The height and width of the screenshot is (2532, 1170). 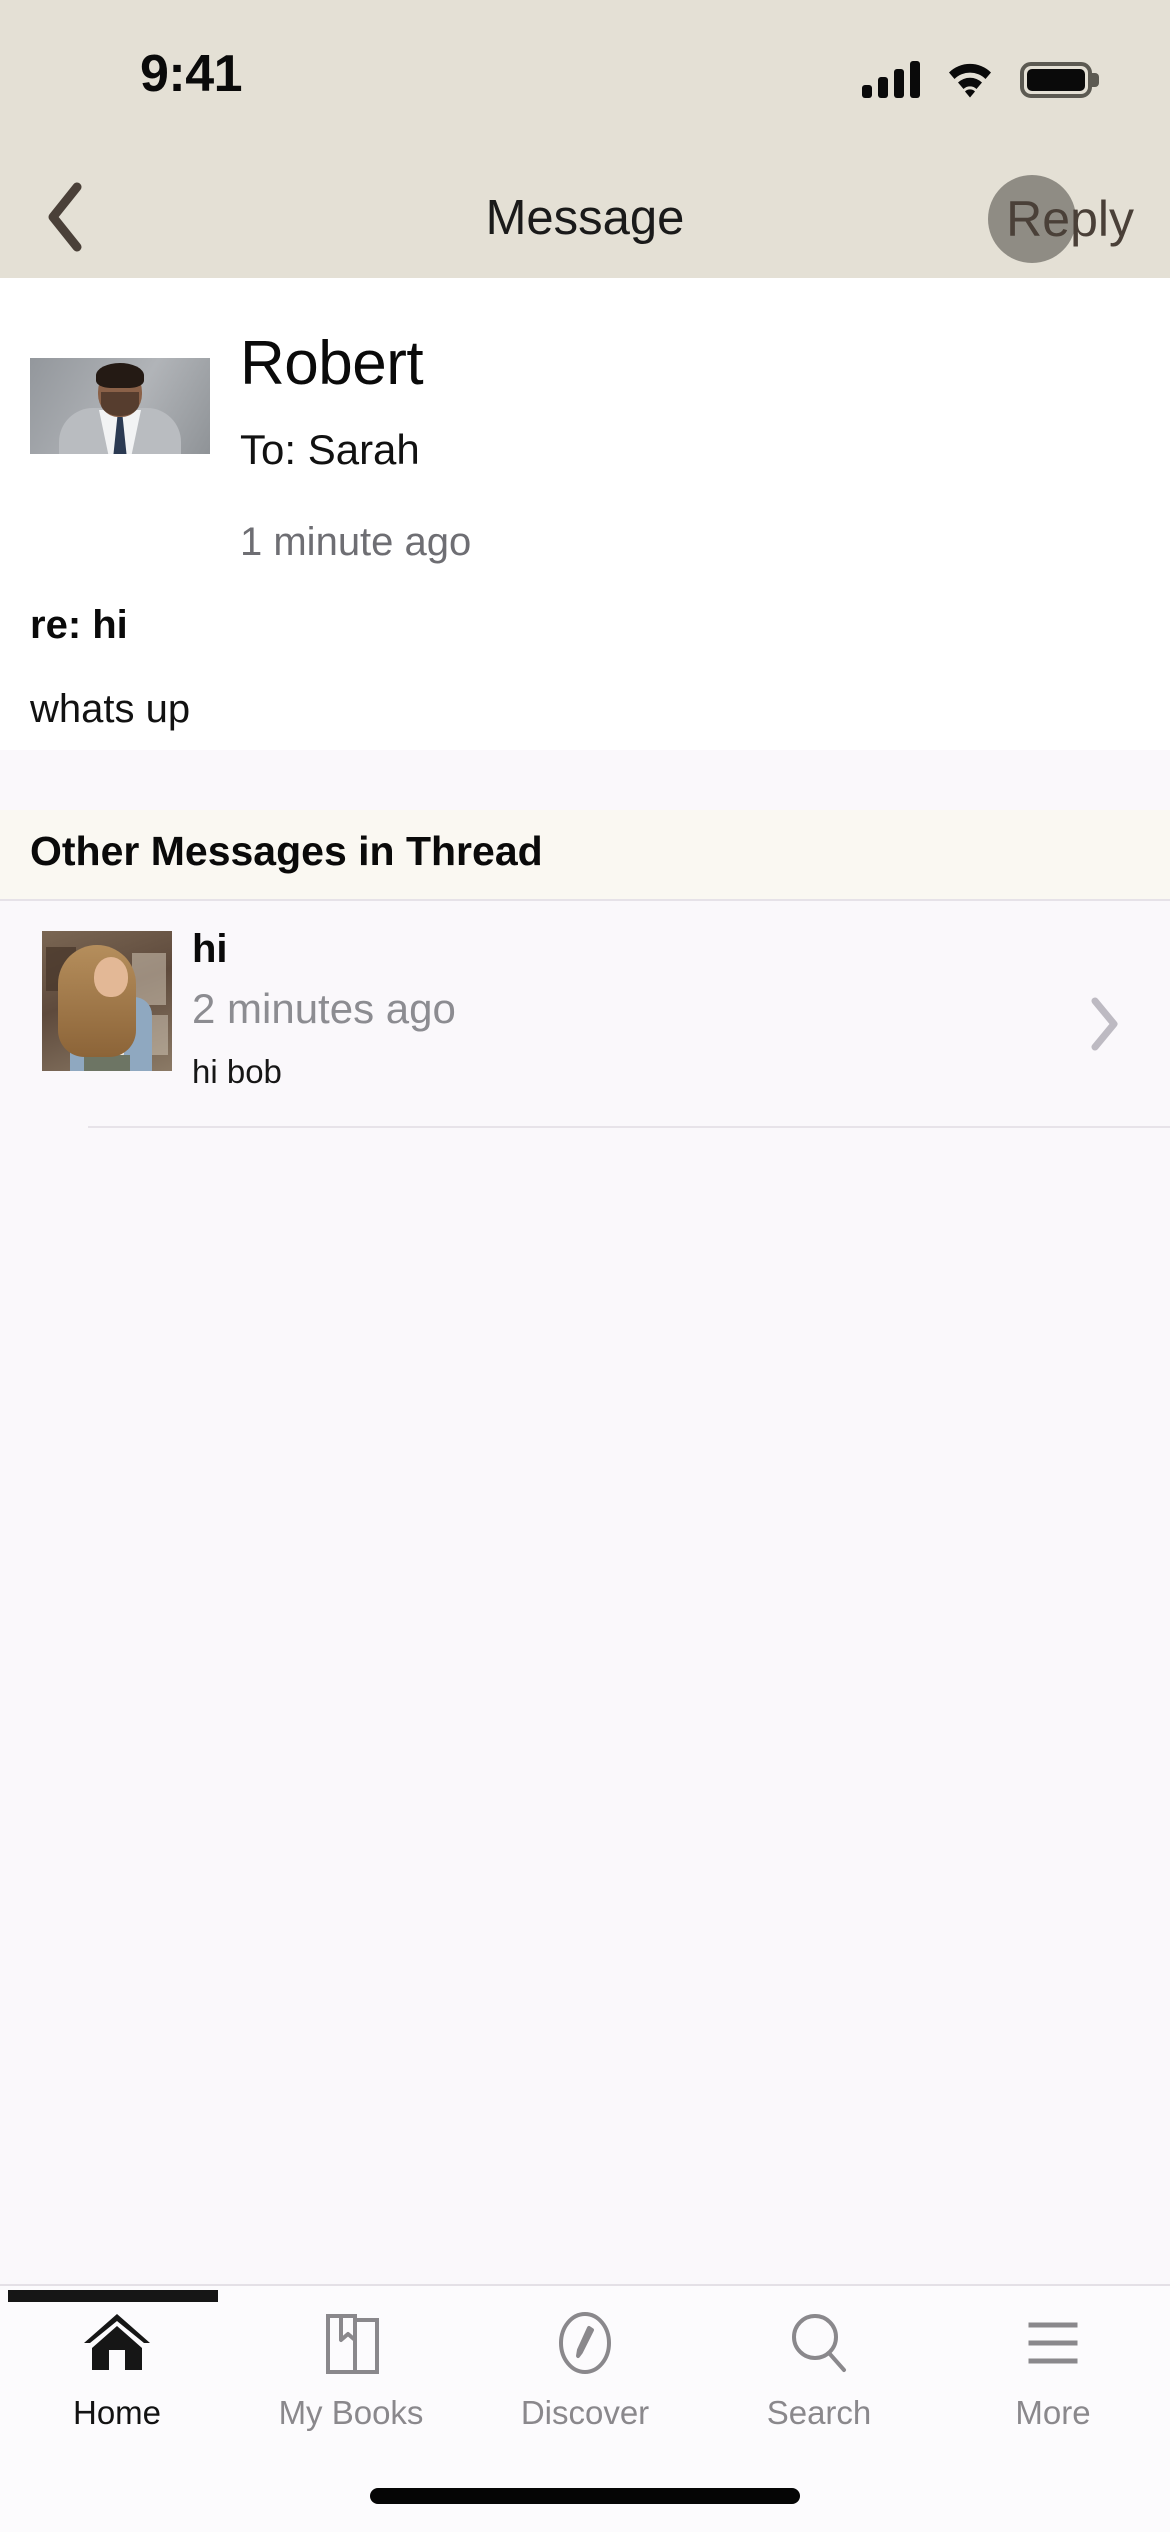 What do you see at coordinates (585, 2343) in the screenshot?
I see `compass-icon` at bounding box center [585, 2343].